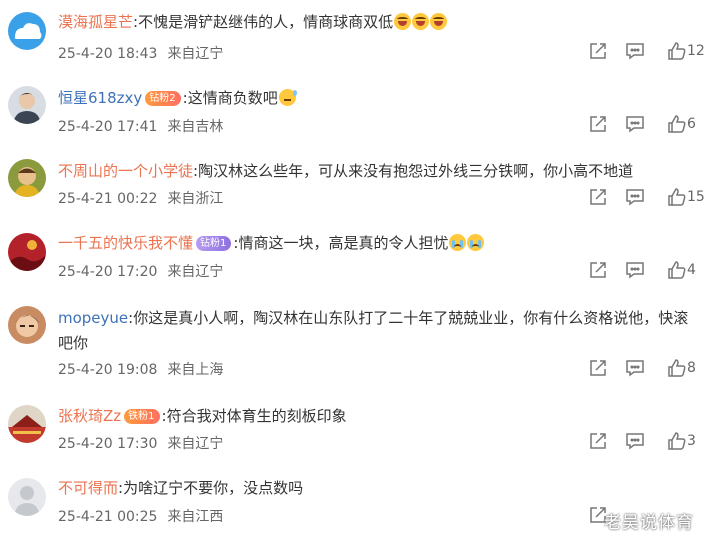  What do you see at coordinates (108, 517) in the screenshot?
I see `comment-date: 25-4-21 00:25` at bounding box center [108, 517].